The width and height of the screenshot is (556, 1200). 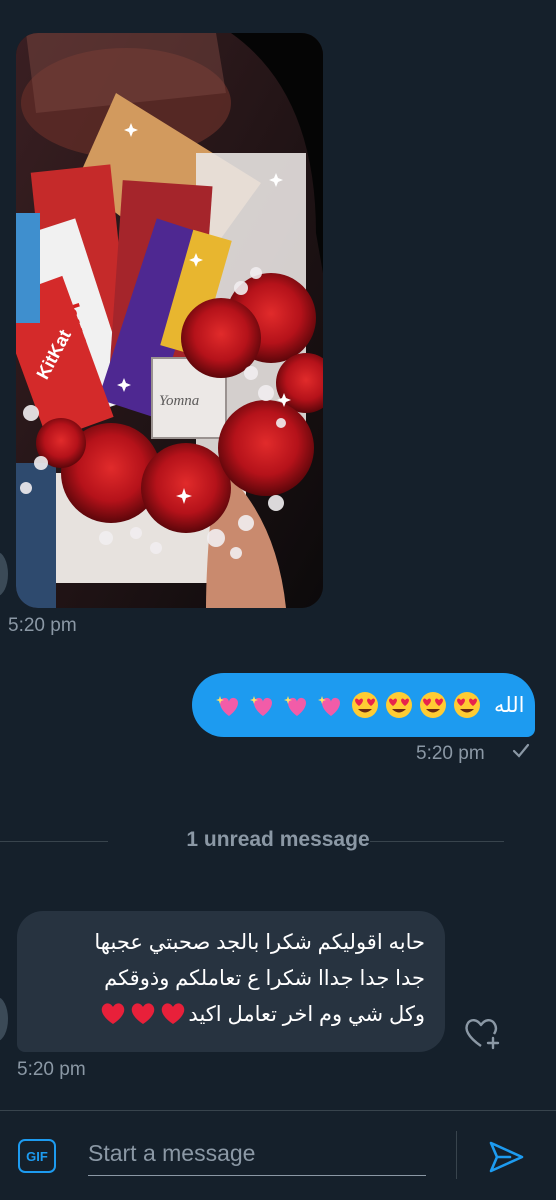 I want to click on unread-divider: 1 unread message, so click(x=278, y=842).